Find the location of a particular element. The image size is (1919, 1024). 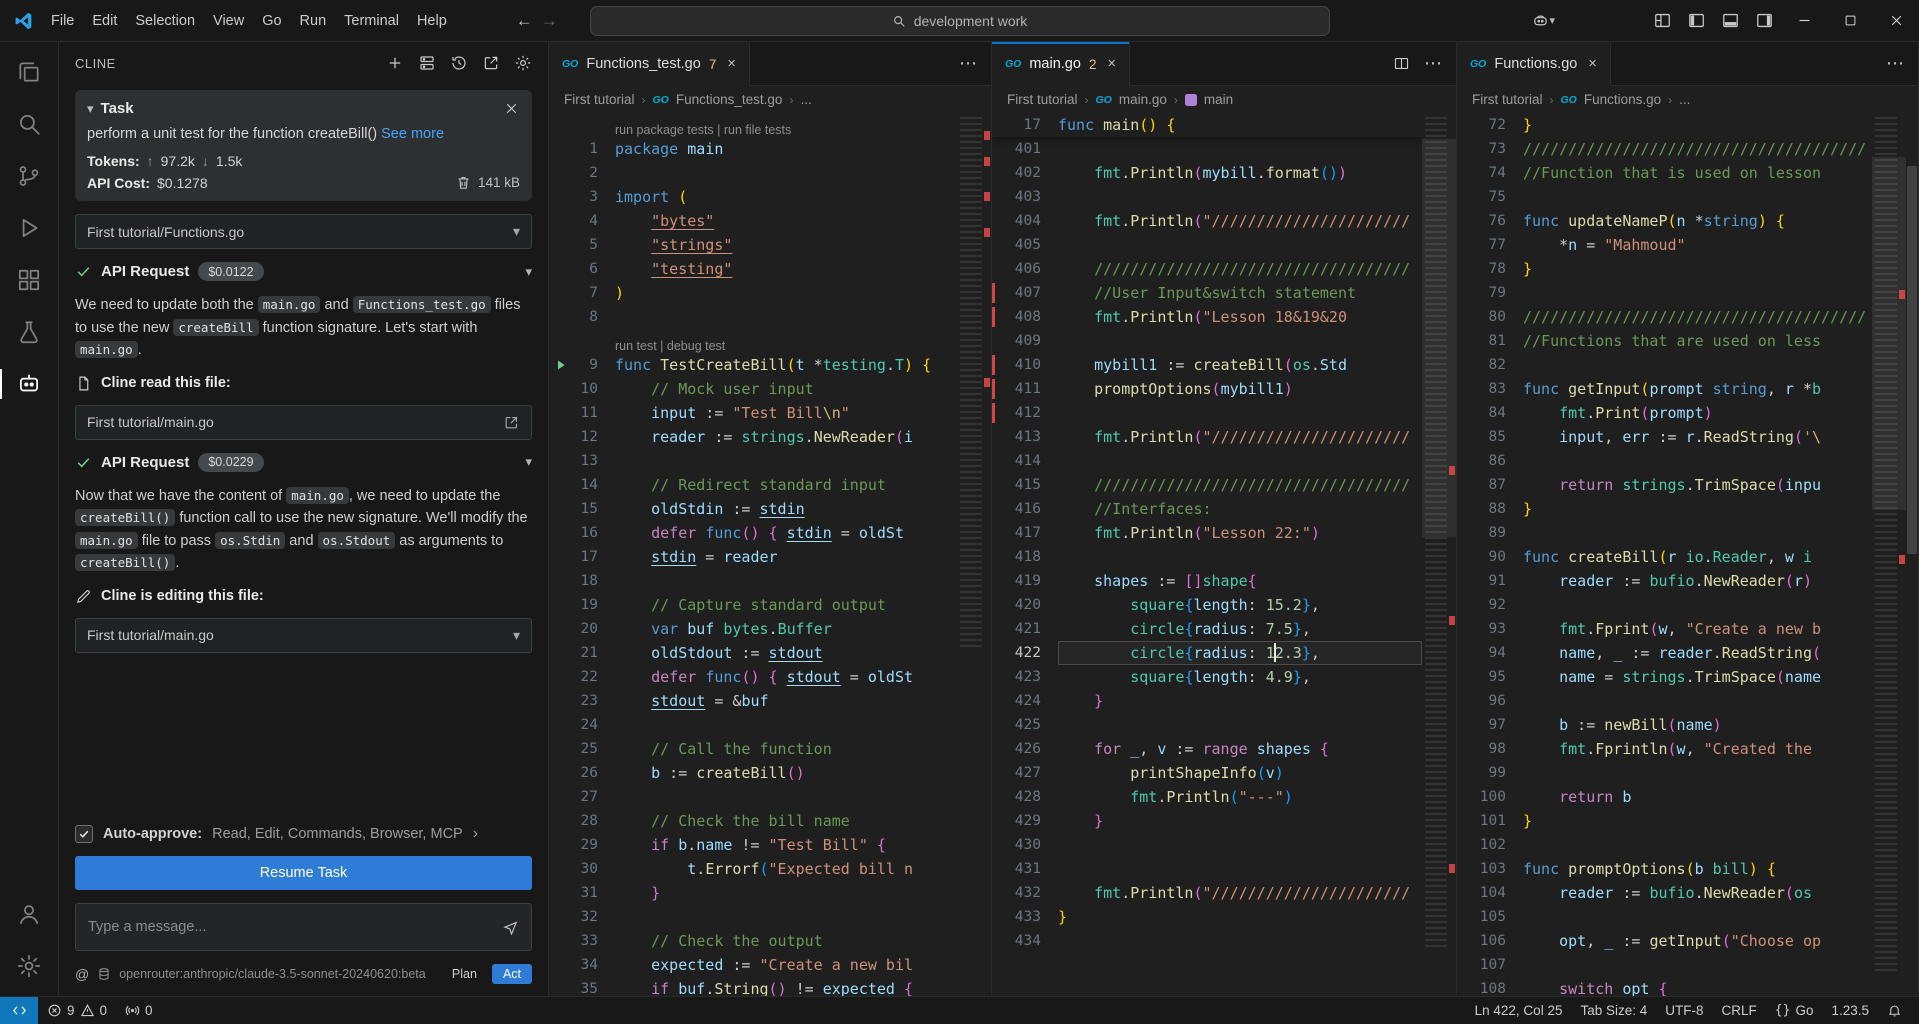

line-number: 434 is located at coordinates (1025, 941).